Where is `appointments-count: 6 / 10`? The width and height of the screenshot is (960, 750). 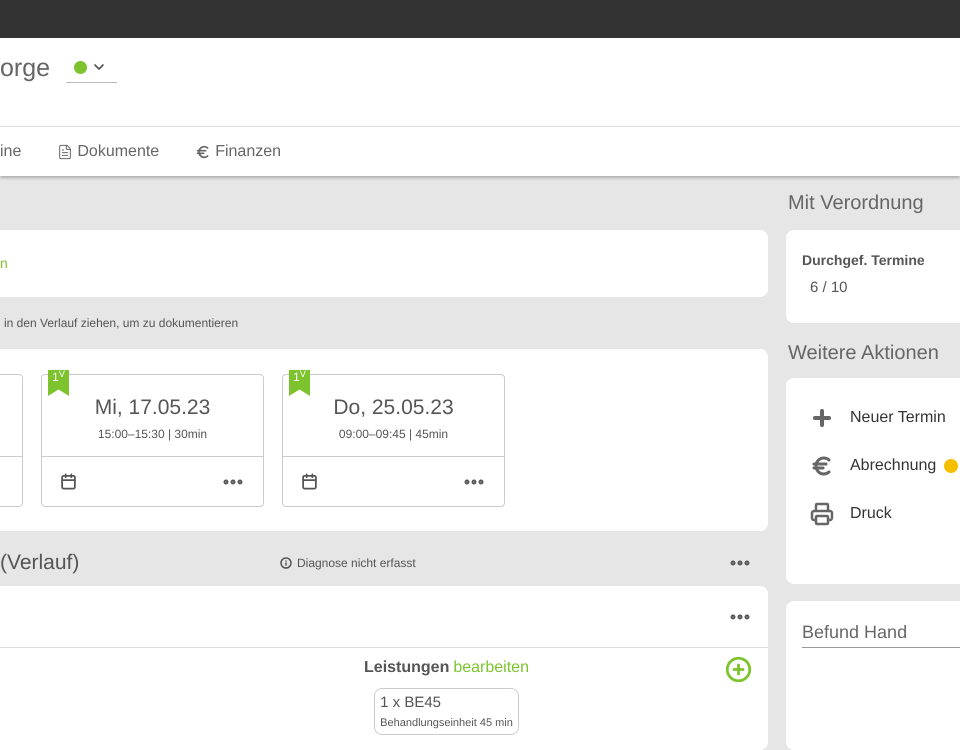
appointments-count: 6 / 10 is located at coordinates (829, 288).